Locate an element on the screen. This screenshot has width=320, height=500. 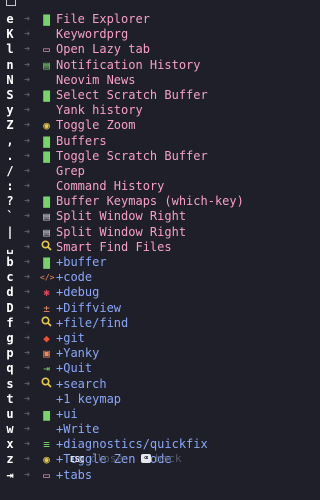
keymap-description: +diagnostics/quickfix is located at coordinates (132, 444).